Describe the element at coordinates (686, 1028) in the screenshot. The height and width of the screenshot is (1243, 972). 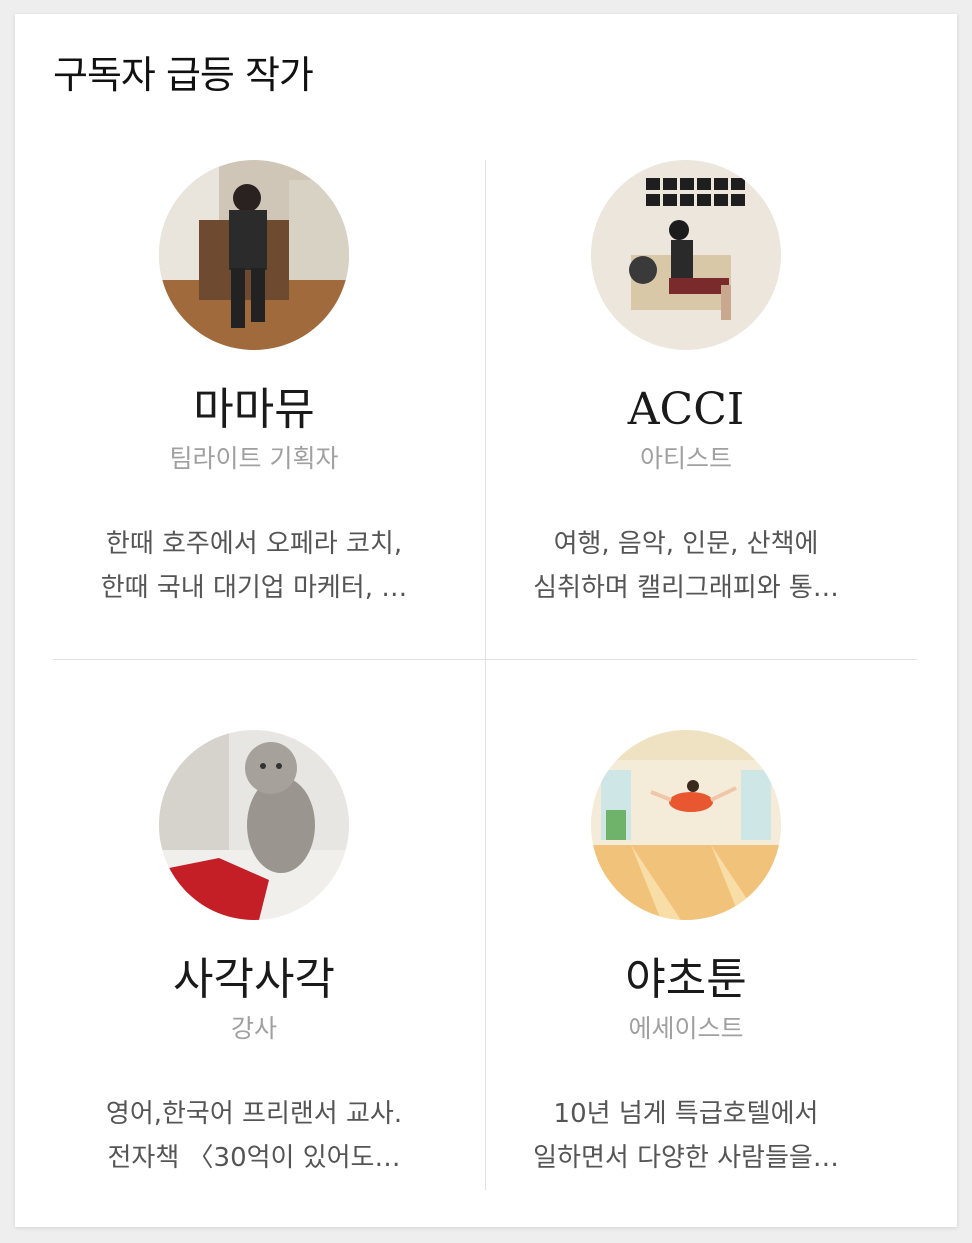
I see `author-job: 에세이스트` at that location.